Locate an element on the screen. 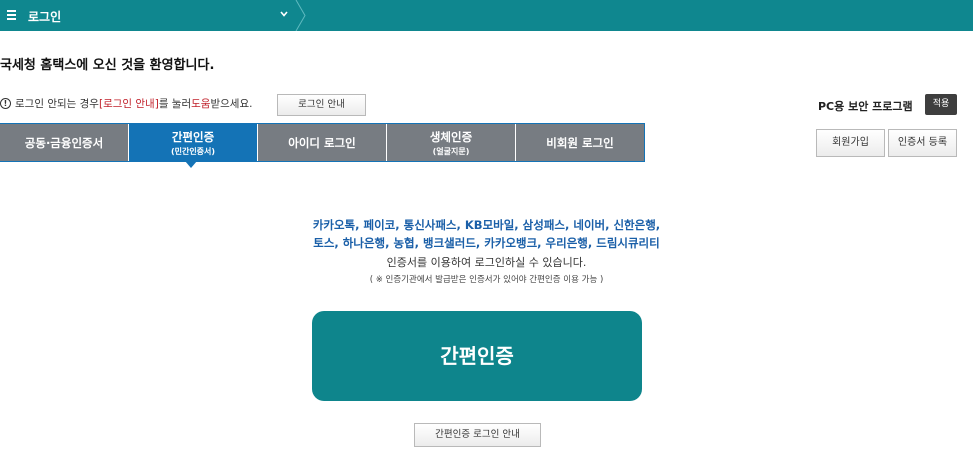 Image resolution: width=973 pixels, height=459 pixels. tab-label: 공동·금융인증서 is located at coordinates (64, 143).